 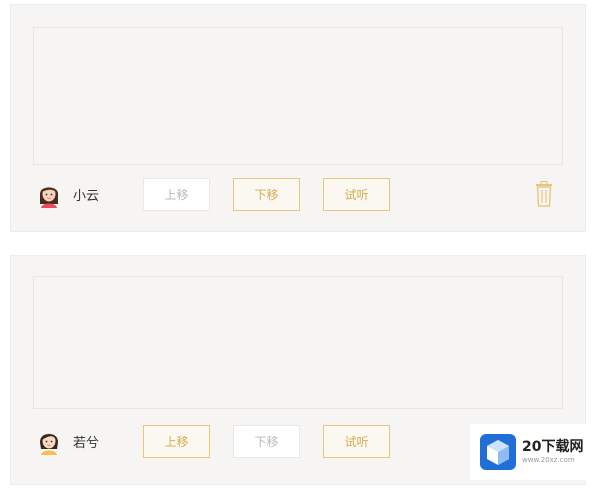 I want to click on site-watermark: 20下载网 www.20xz.com, so click(x=533, y=452).